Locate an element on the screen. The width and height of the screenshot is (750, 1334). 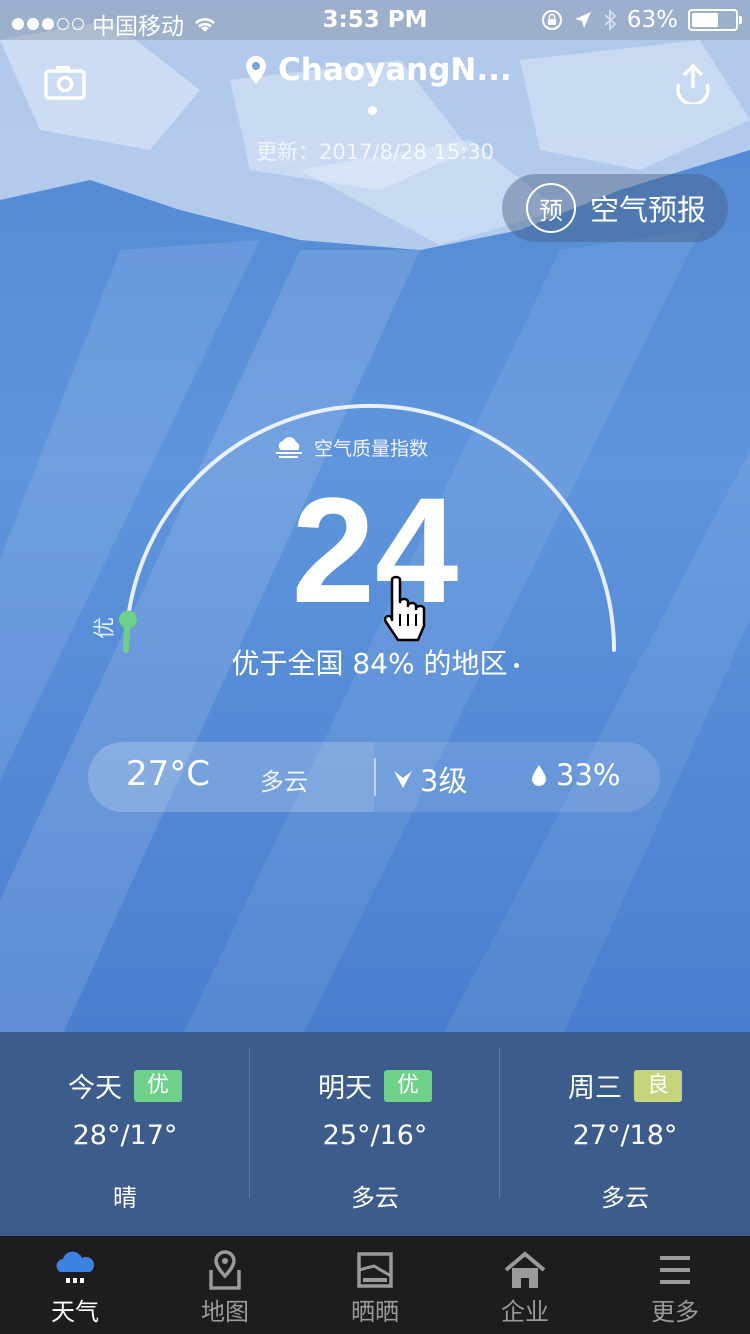
wind-level: 3级 is located at coordinates (429, 779).